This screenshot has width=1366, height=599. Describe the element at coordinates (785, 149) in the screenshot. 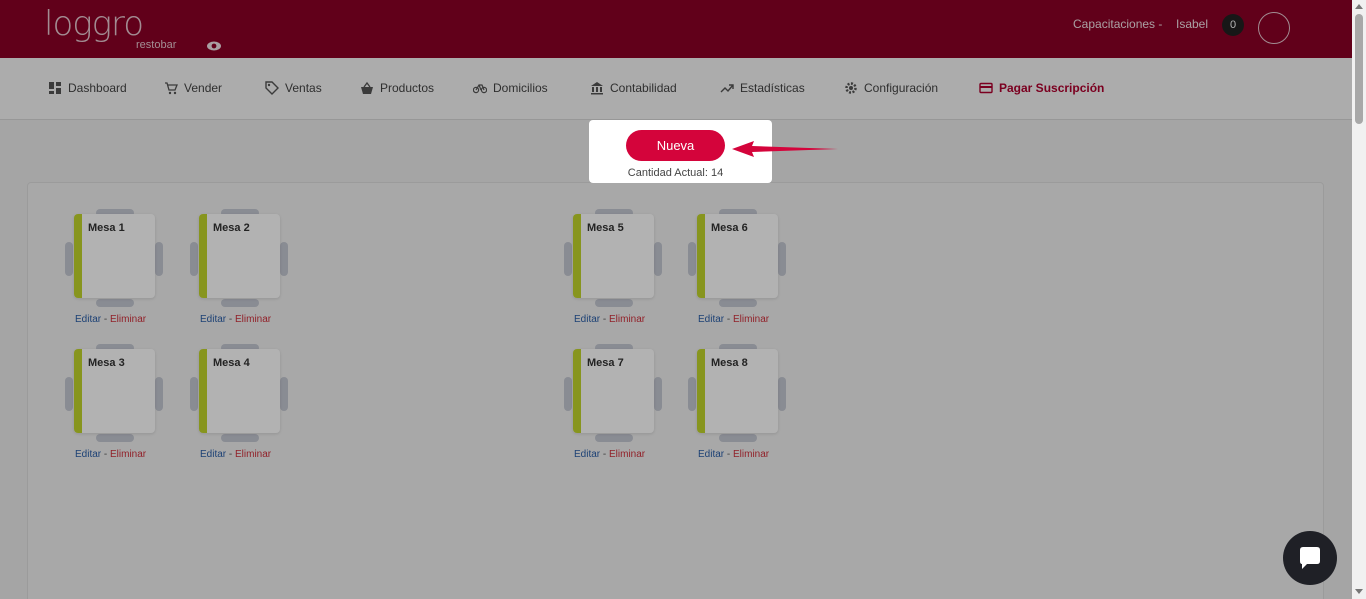

I see `pointer-arrow-icon` at that location.